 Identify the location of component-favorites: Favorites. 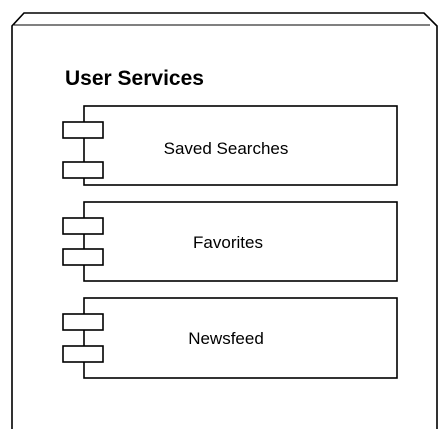
(230, 241).